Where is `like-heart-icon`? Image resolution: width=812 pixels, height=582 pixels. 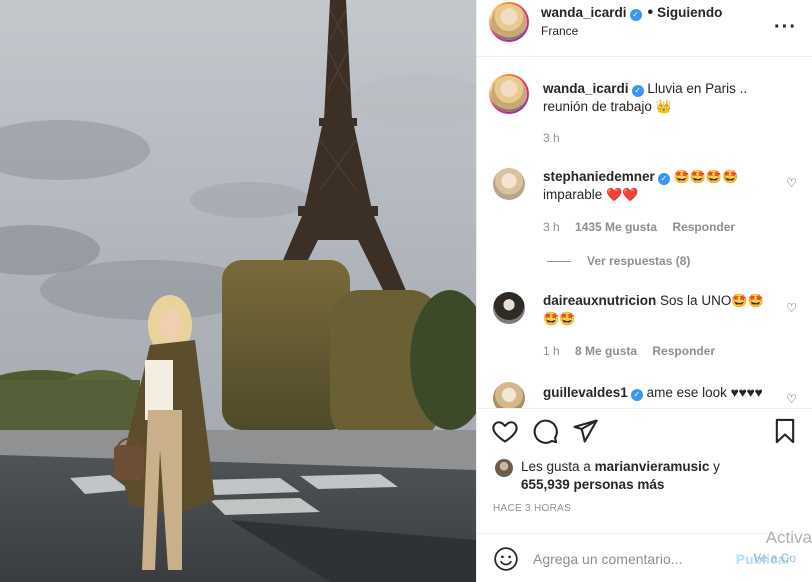 like-heart-icon is located at coordinates (505, 431).